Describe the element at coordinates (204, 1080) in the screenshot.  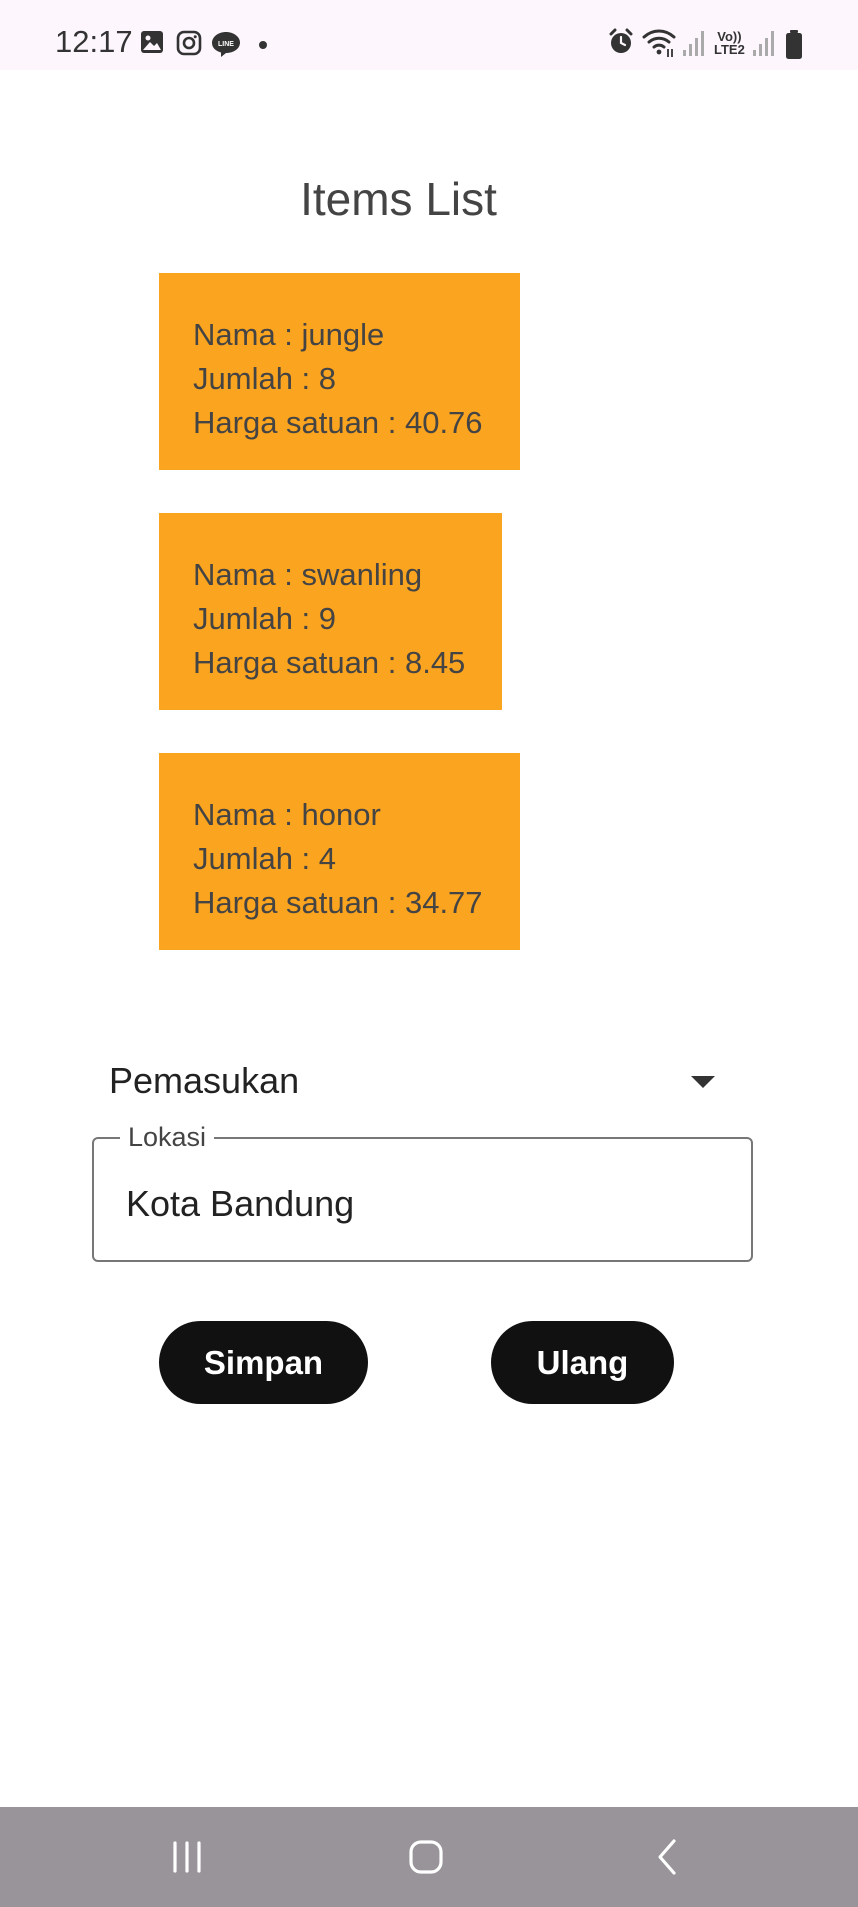
I see `category-selected-value: Pemasukan` at that location.